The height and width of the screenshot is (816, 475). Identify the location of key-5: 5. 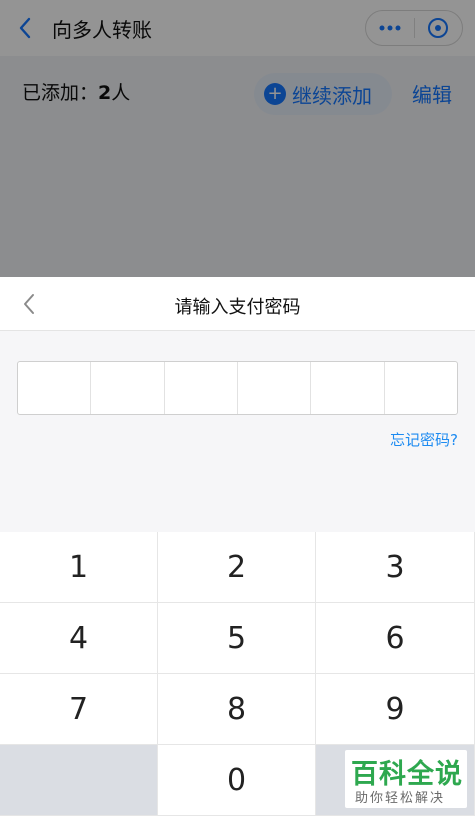
(237, 638).